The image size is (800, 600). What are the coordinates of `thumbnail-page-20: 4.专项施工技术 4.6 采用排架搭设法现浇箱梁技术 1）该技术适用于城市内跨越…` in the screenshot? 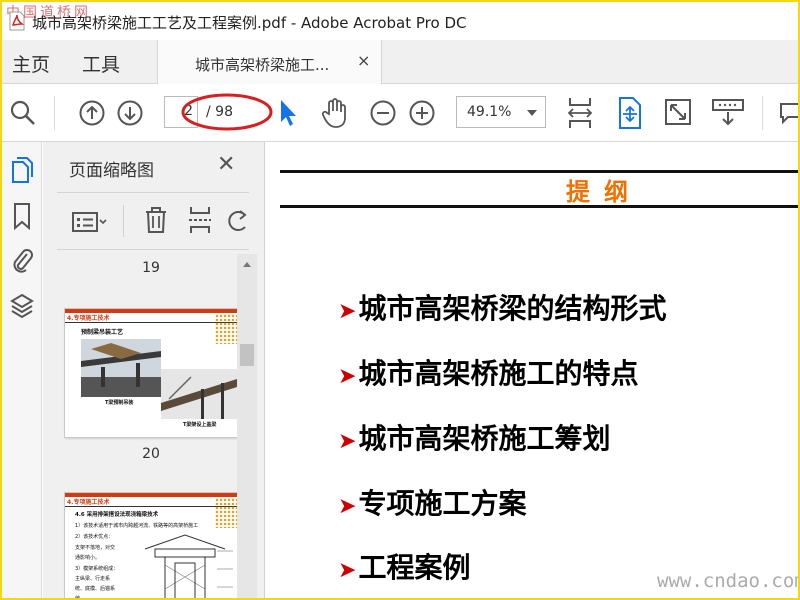 It's located at (151, 546).